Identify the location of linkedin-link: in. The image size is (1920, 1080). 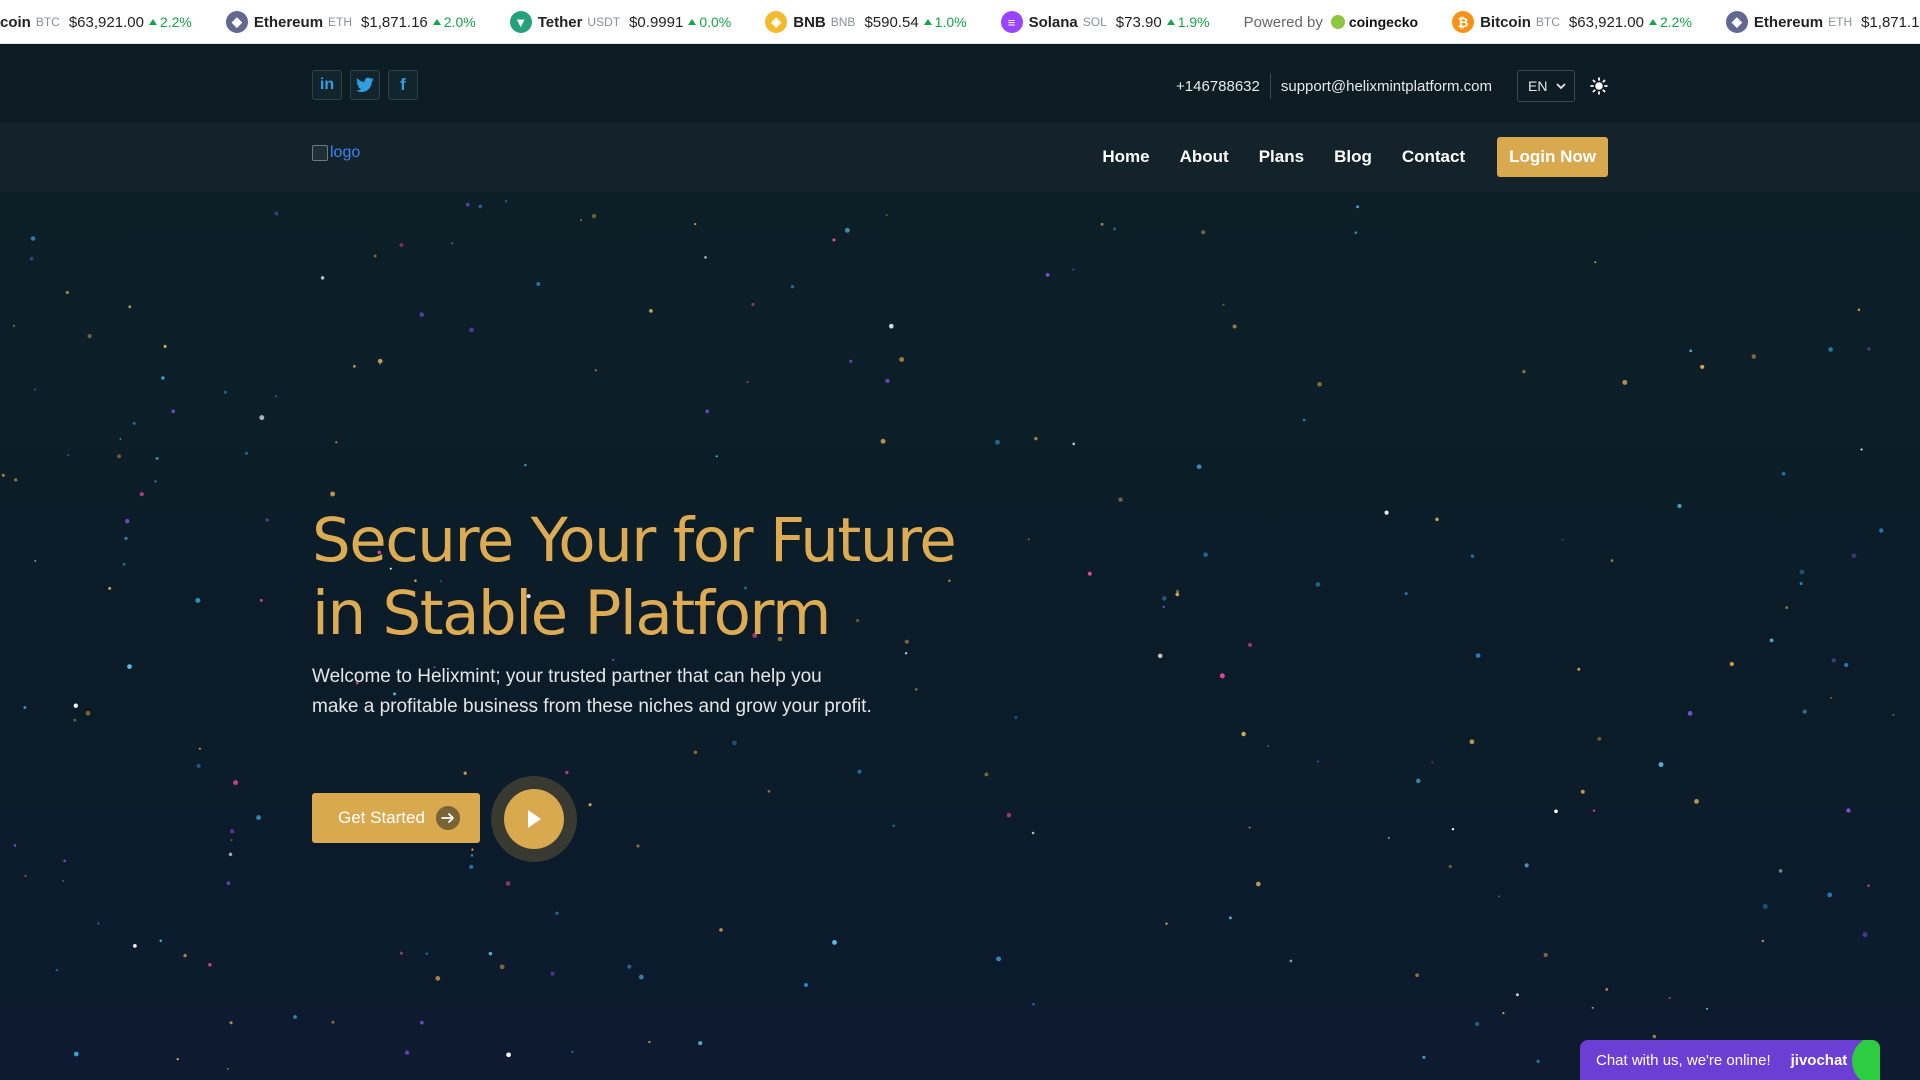
(327, 85).